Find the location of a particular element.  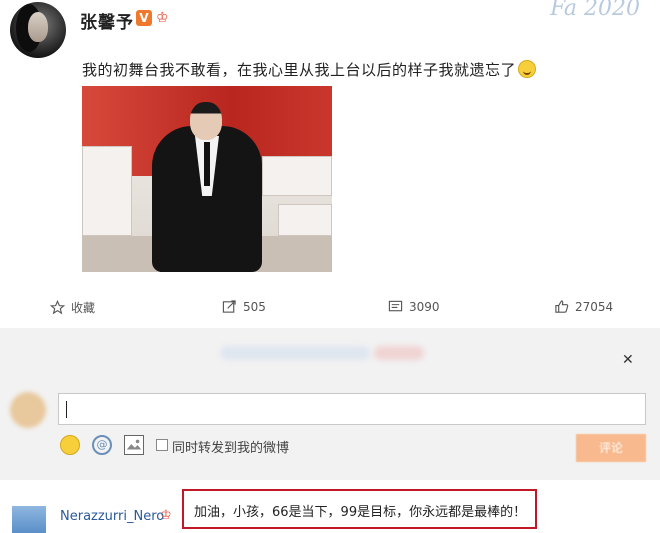

user-avatar is located at coordinates (38, 30).